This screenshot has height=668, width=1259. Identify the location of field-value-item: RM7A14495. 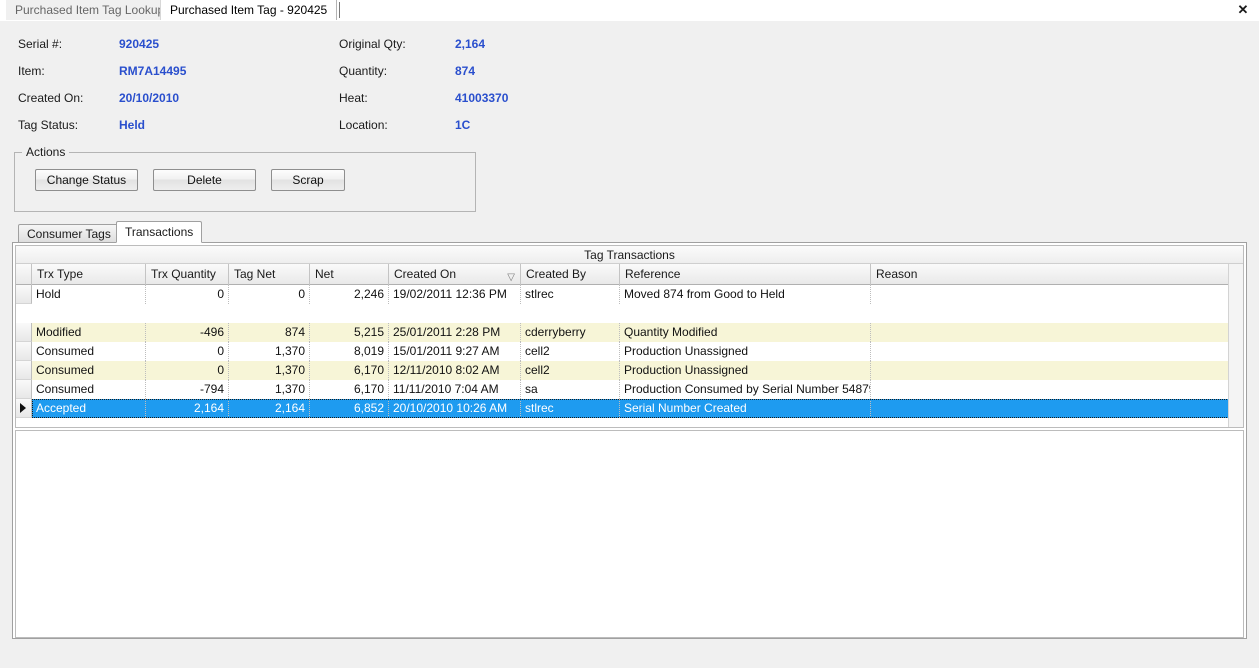
(153, 71).